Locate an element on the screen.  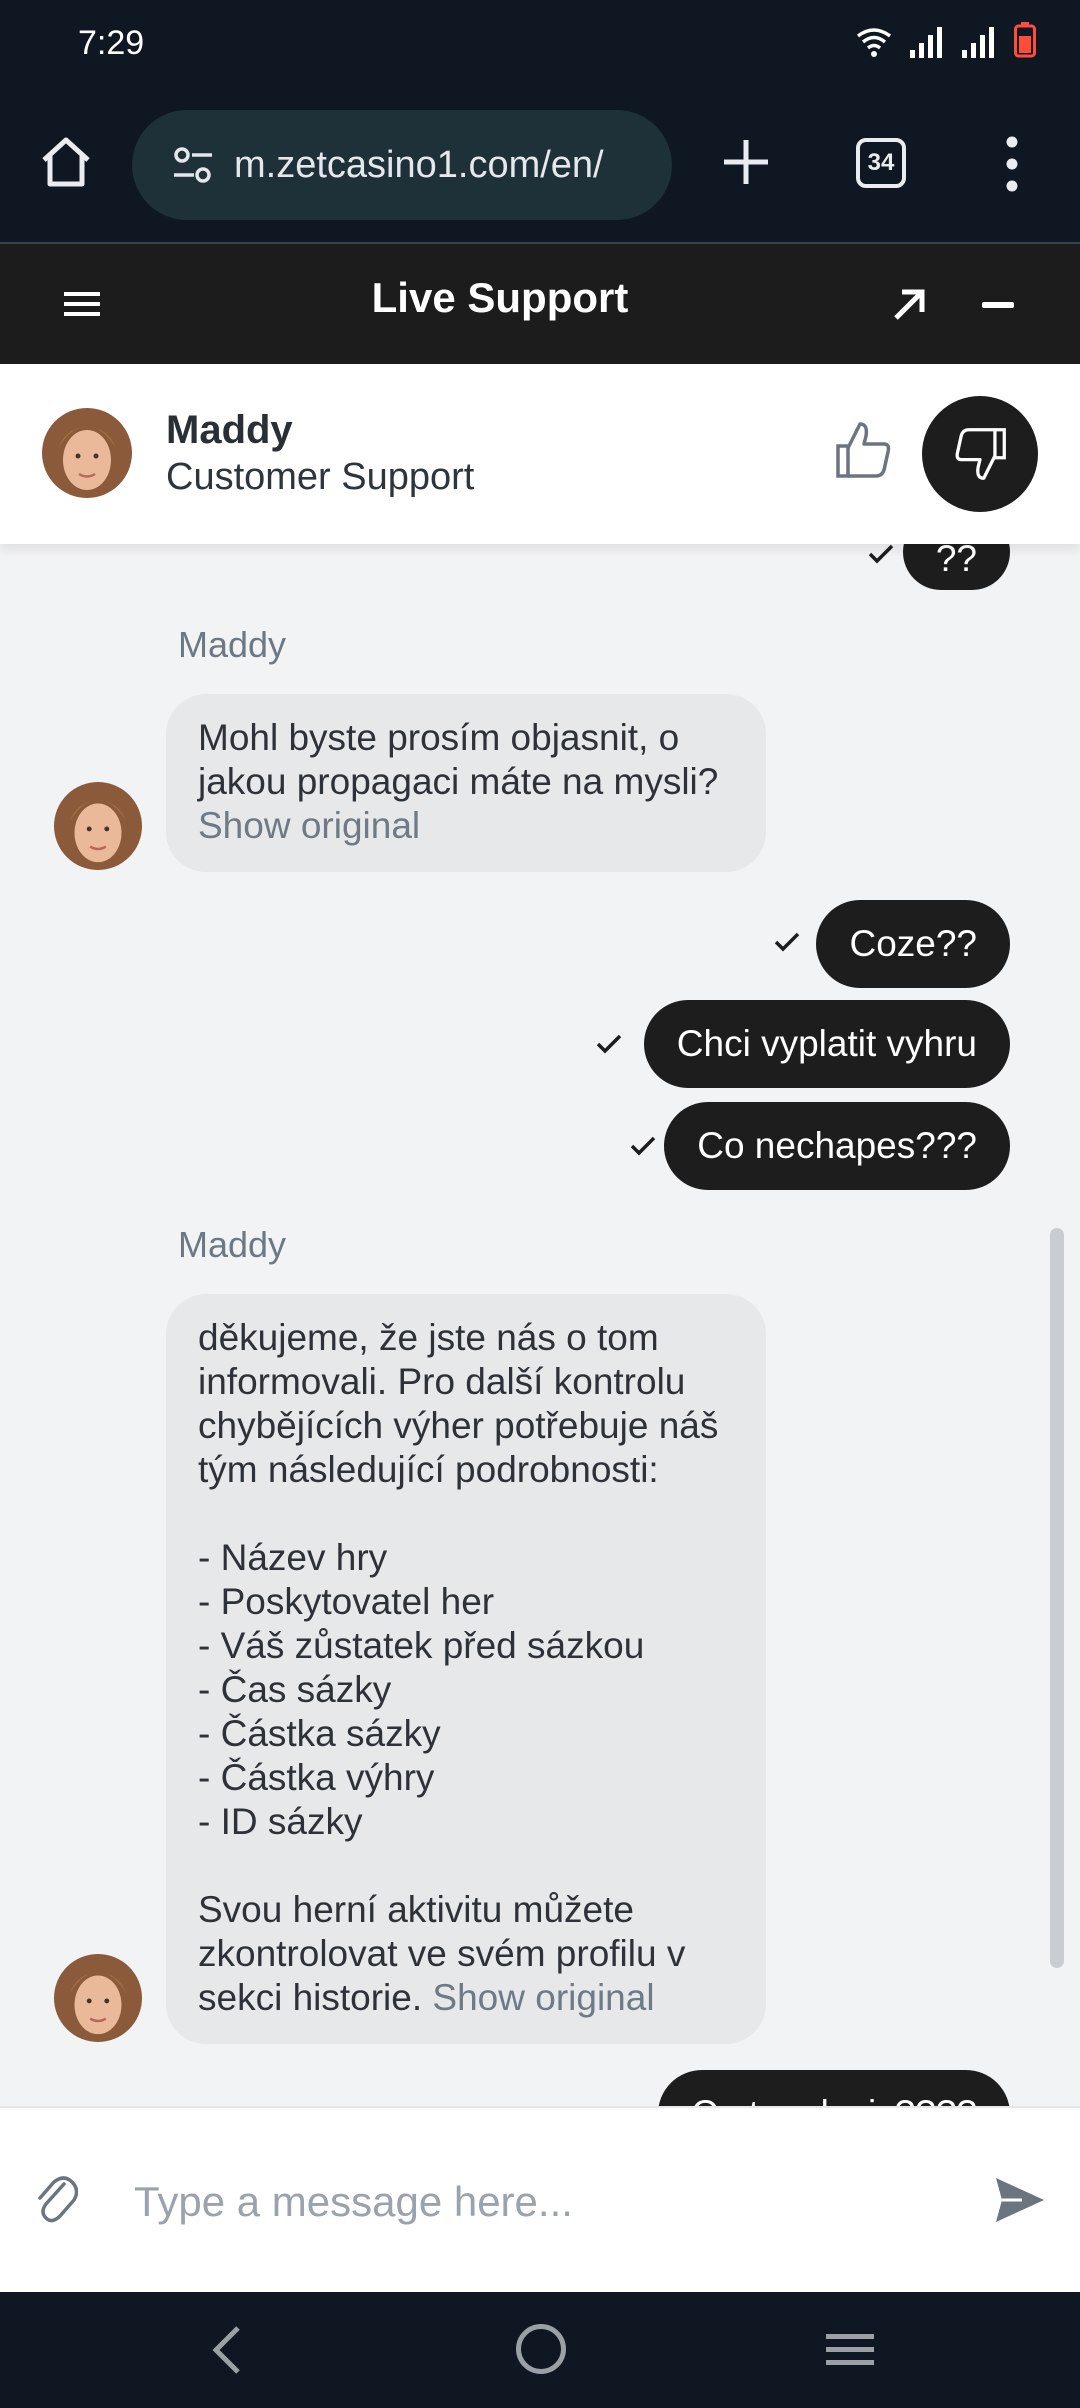
user-message-bubble: Co to mluvis???? is located at coordinates (834, 2088).